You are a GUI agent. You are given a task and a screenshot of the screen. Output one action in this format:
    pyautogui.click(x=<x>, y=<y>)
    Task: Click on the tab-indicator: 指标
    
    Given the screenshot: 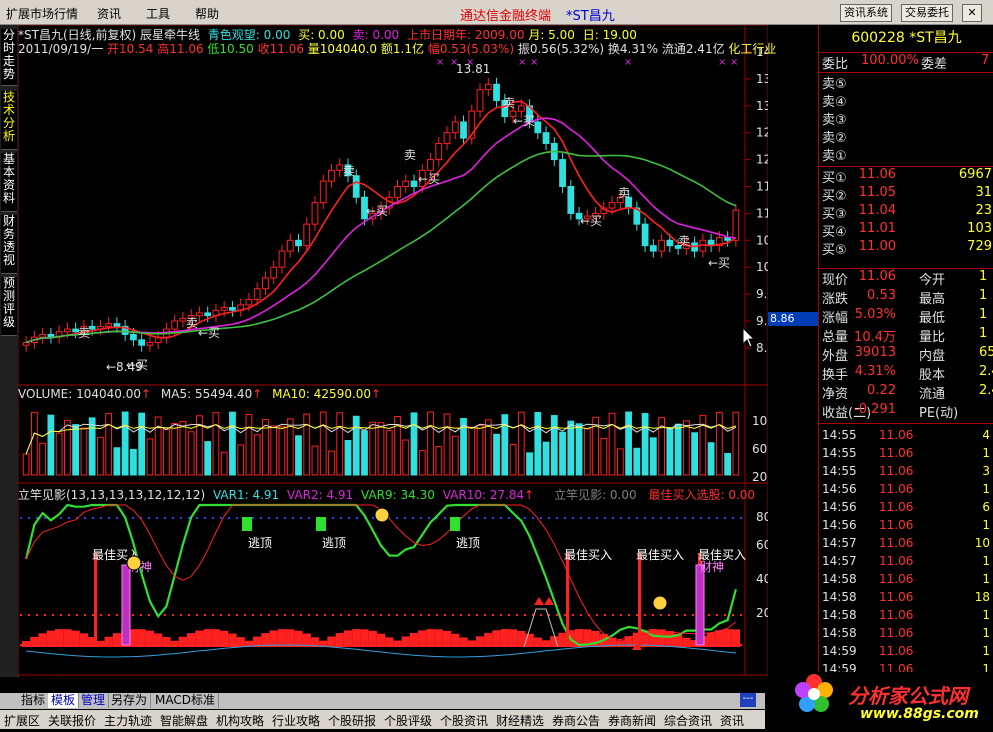 What is the action you would take?
    pyautogui.click(x=34, y=700)
    